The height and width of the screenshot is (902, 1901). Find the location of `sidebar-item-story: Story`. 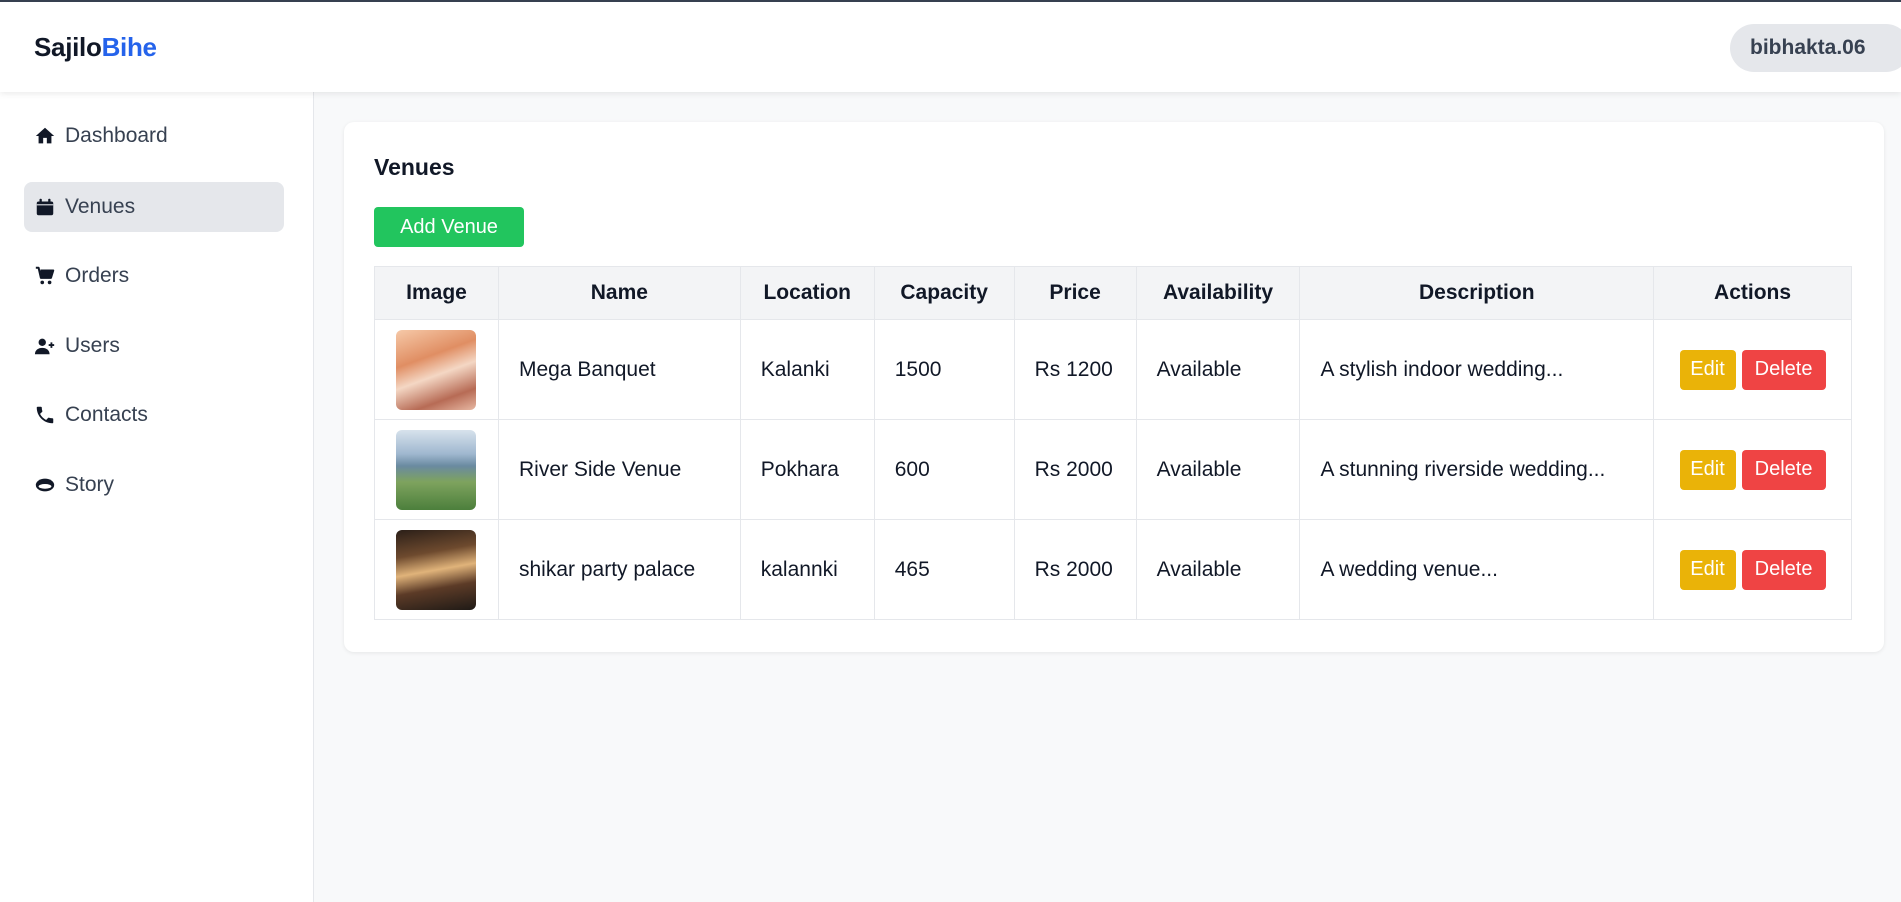

sidebar-item-story: Story is located at coordinates (154, 485).